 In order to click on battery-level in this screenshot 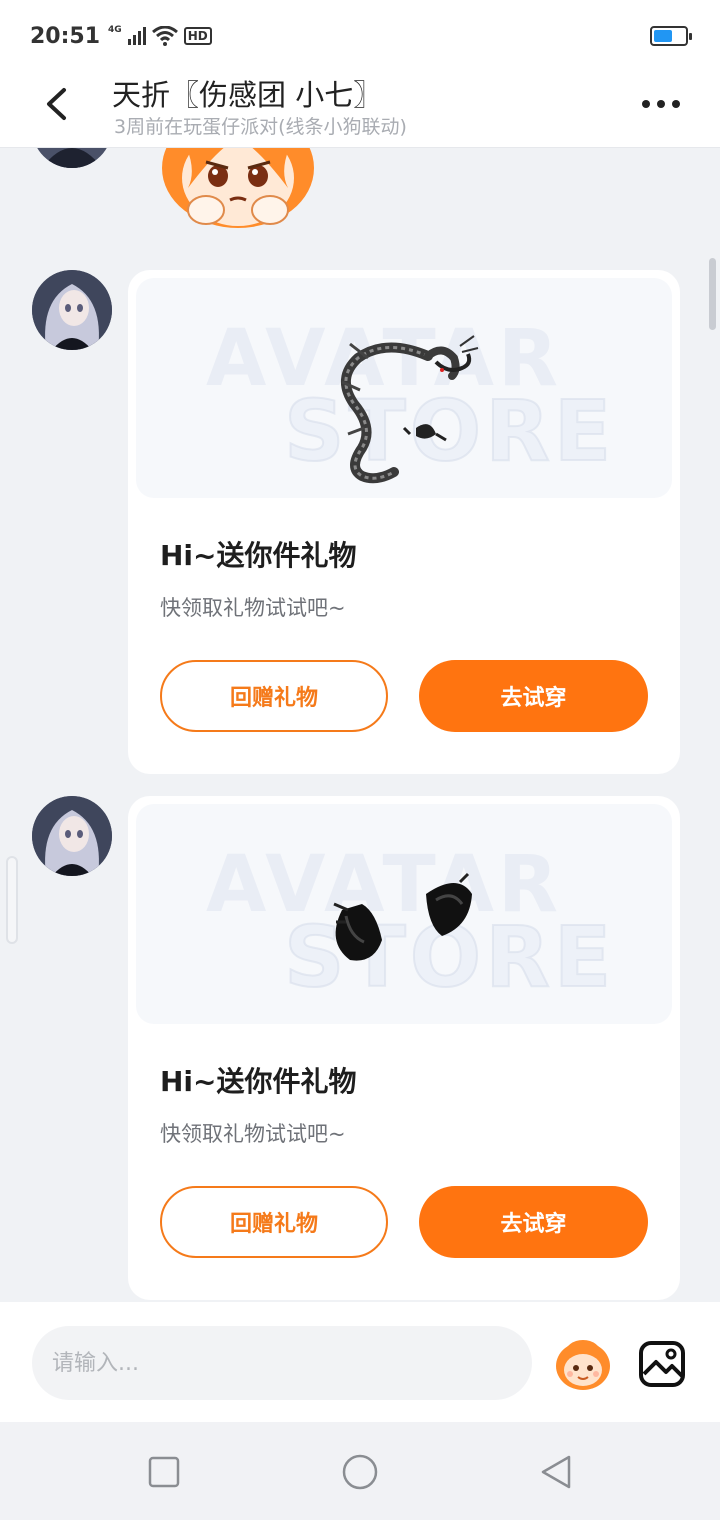, I will do `click(663, 36)`.